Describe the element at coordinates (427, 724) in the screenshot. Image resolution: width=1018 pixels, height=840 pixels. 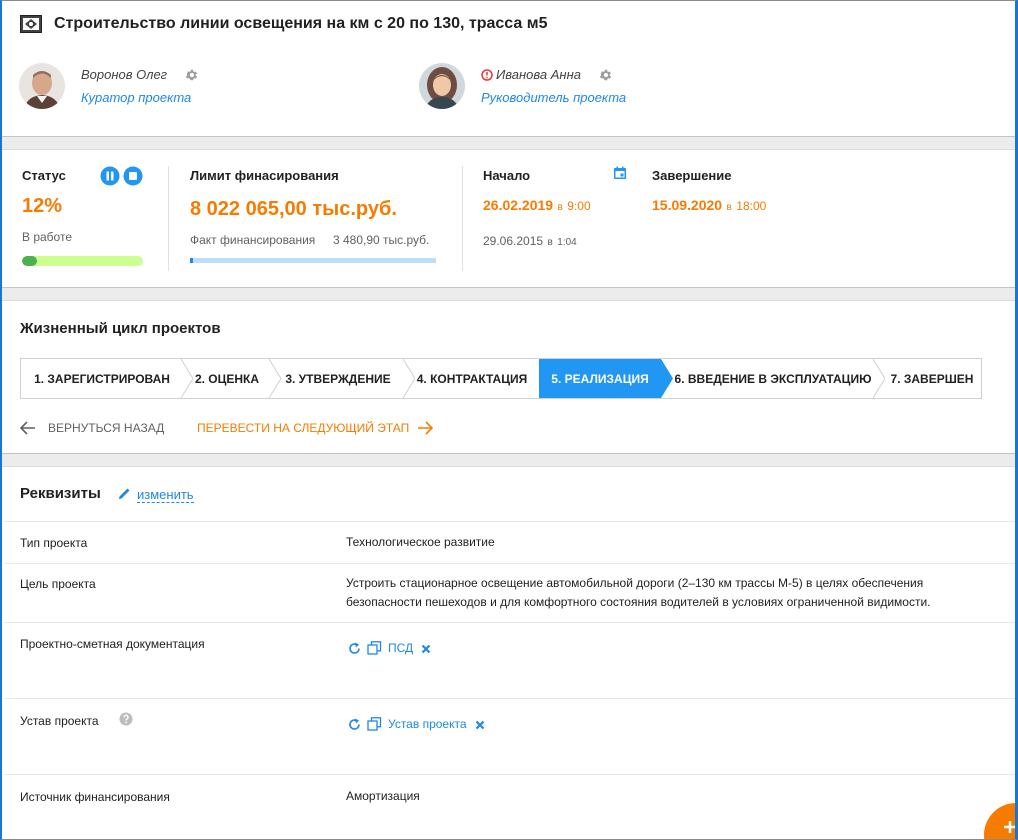
I see `document-link: Устав проекта` at that location.